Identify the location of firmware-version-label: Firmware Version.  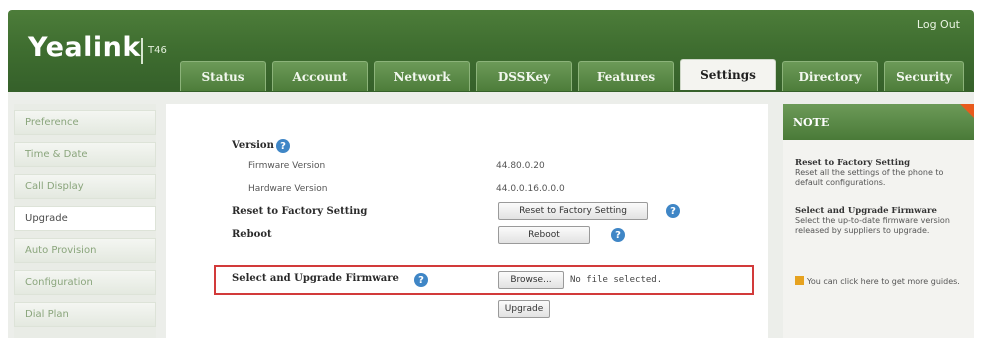
(287, 166).